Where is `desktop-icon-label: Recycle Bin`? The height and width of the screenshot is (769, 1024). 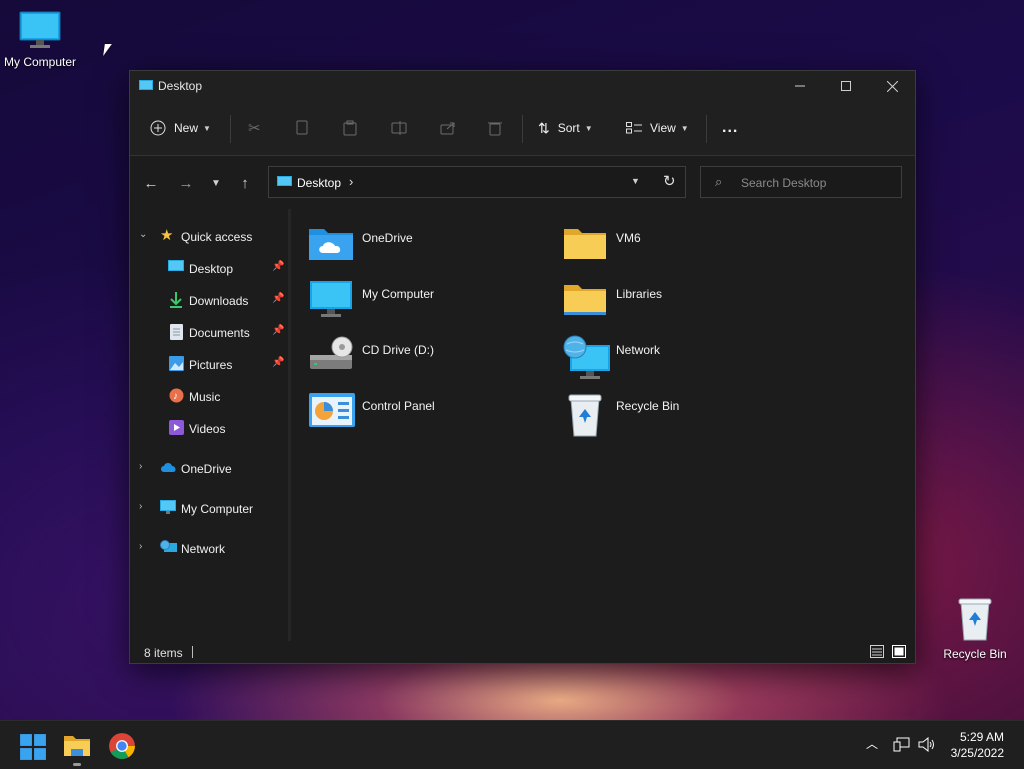 desktop-icon-label: Recycle Bin is located at coordinates (975, 654).